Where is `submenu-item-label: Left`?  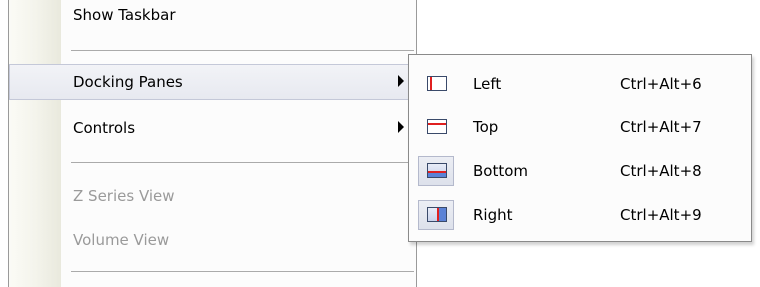
submenu-item-label: Left is located at coordinates (487, 84).